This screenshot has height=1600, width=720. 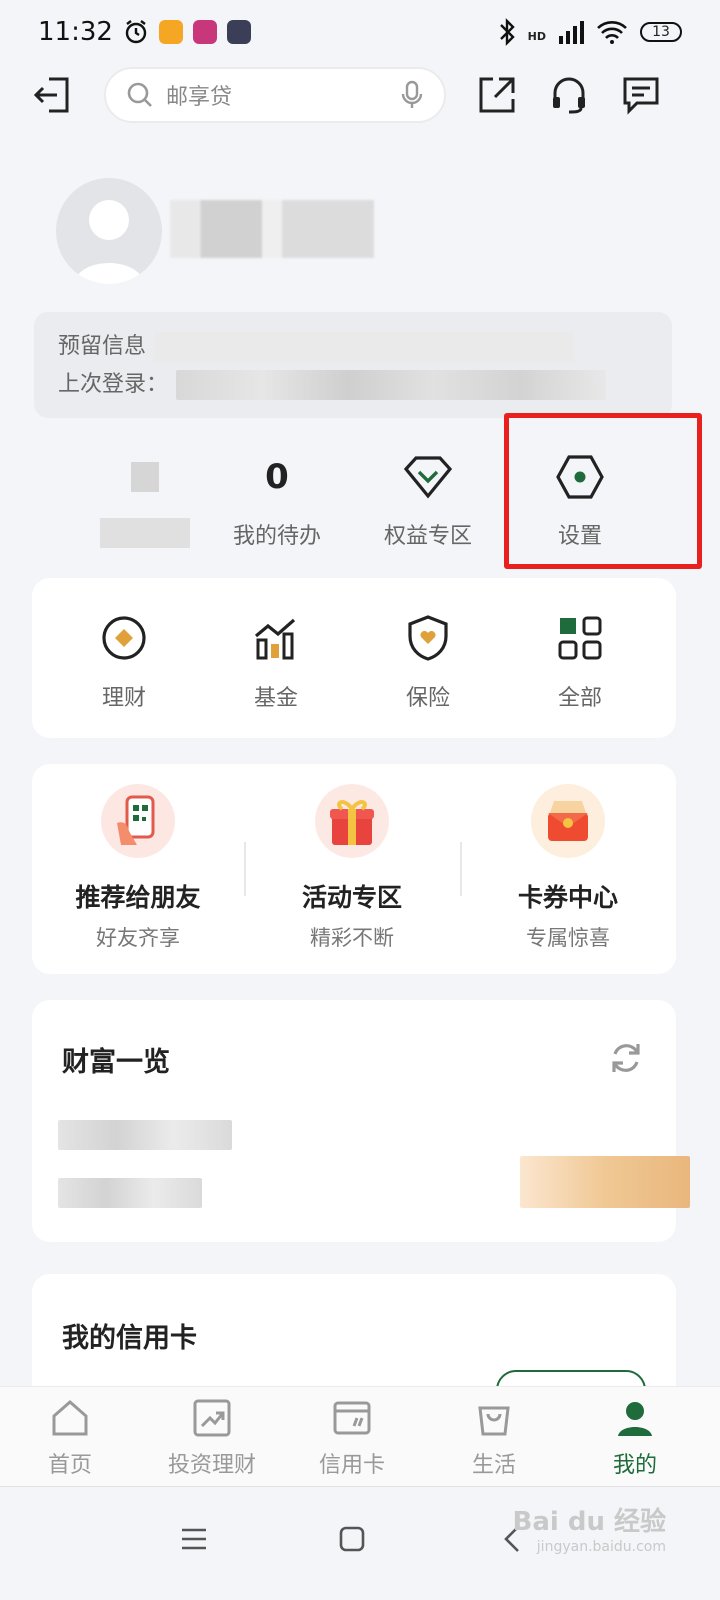 What do you see at coordinates (352, 938) in the screenshot?
I see `promo-subtitle: 精彩不断` at bounding box center [352, 938].